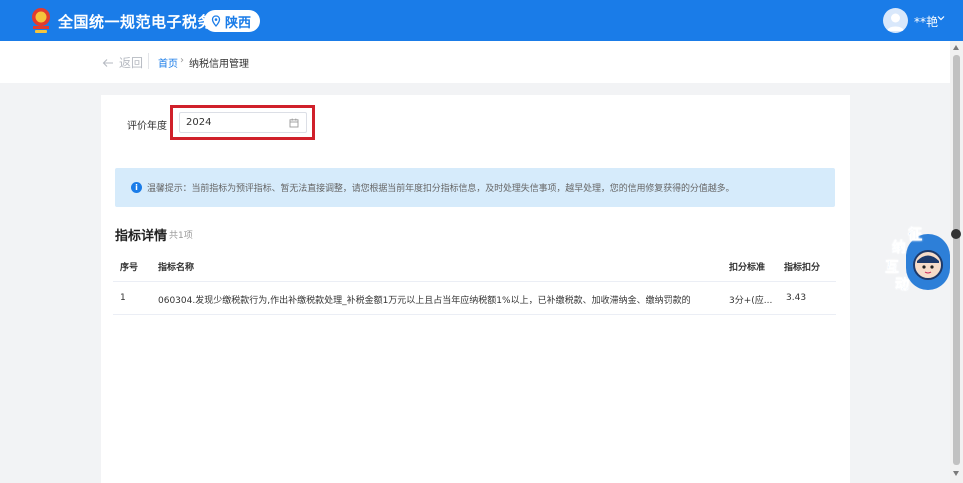  What do you see at coordinates (216, 21) in the screenshot?
I see `location-pin-icon` at bounding box center [216, 21].